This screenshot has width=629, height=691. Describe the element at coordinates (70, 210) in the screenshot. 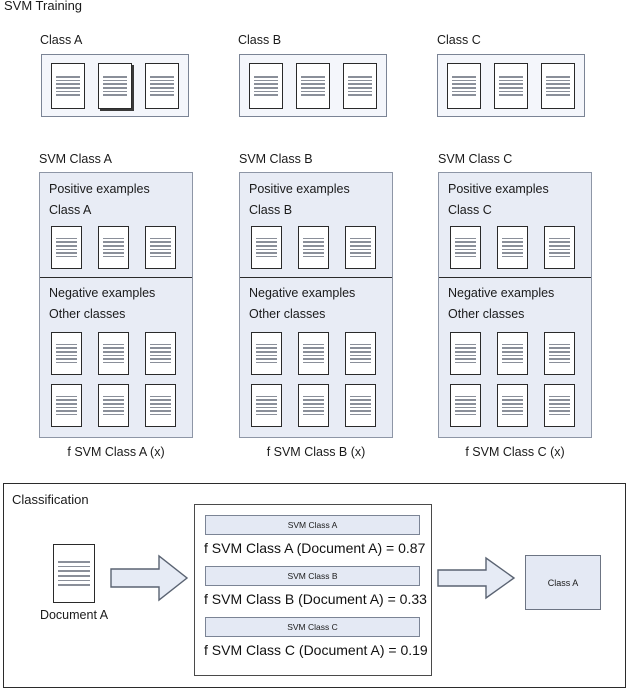

I see `positive-subheading: Class A` at that location.